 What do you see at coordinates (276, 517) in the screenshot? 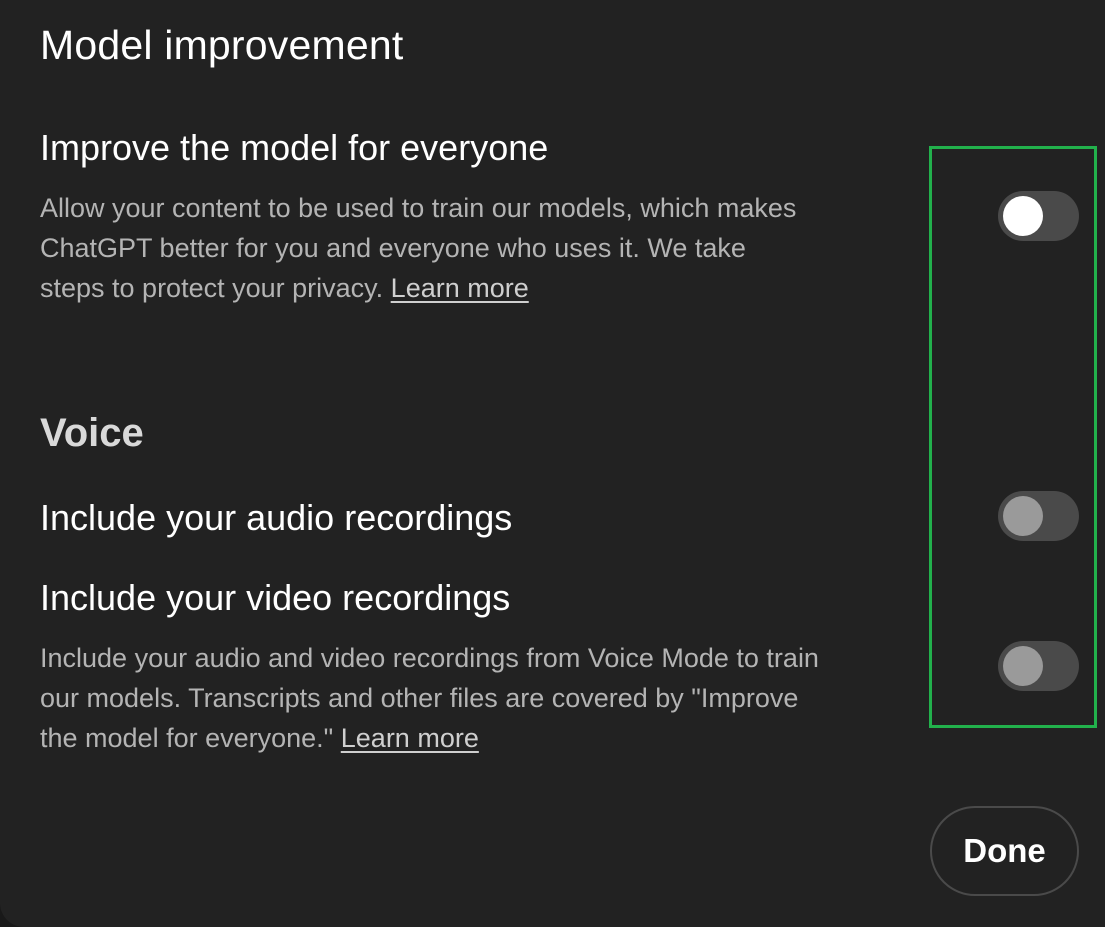
I see `audio-recordings-title: Include your audio recordings` at bounding box center [276, 517].